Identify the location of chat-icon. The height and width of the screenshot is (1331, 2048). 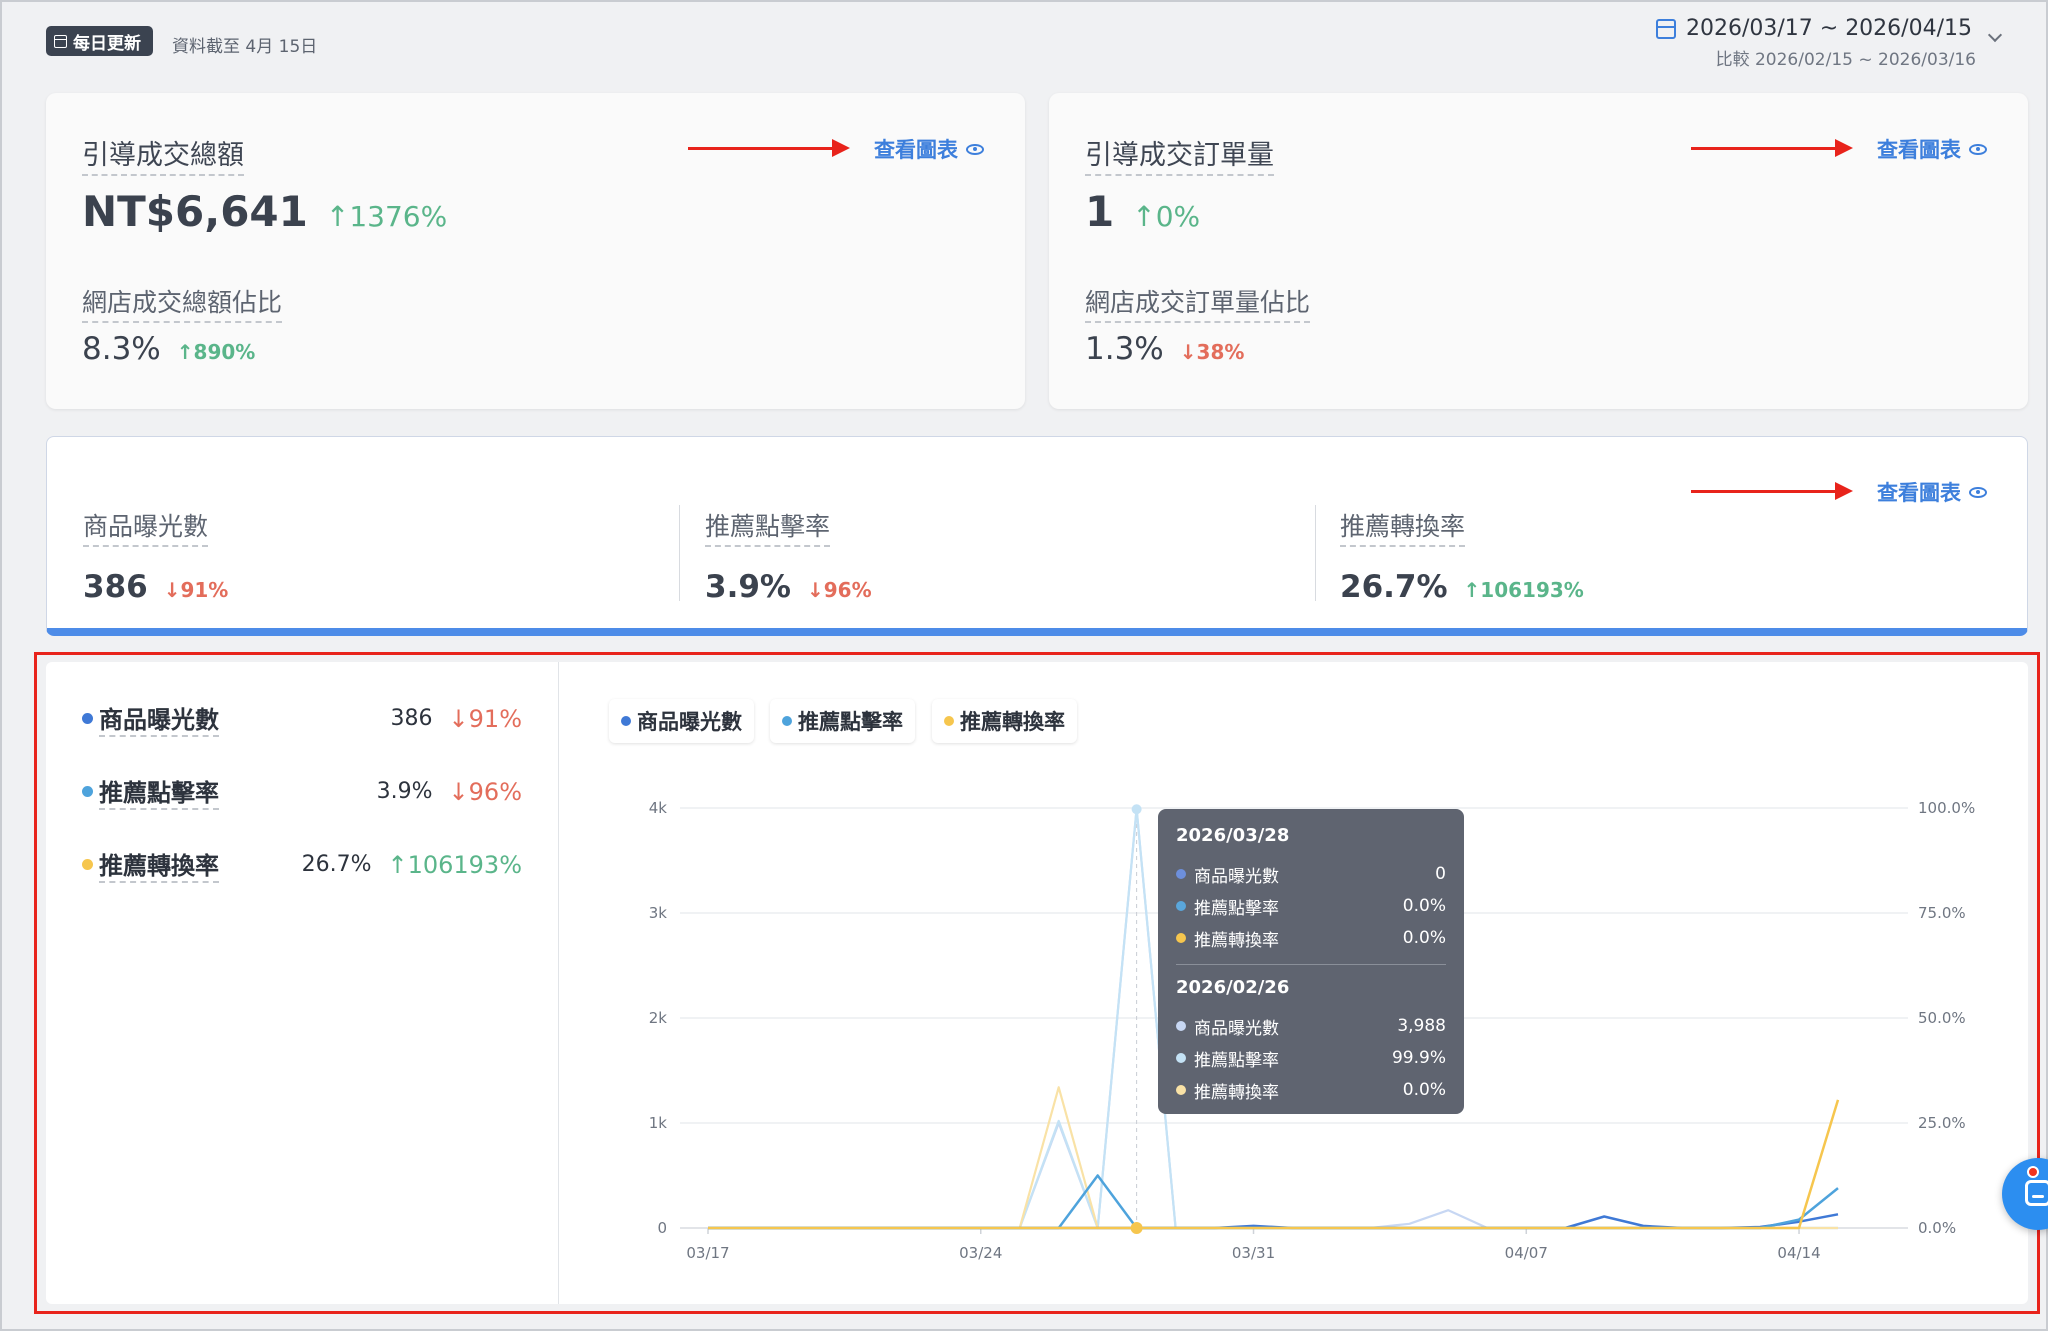
(2036, 1193).